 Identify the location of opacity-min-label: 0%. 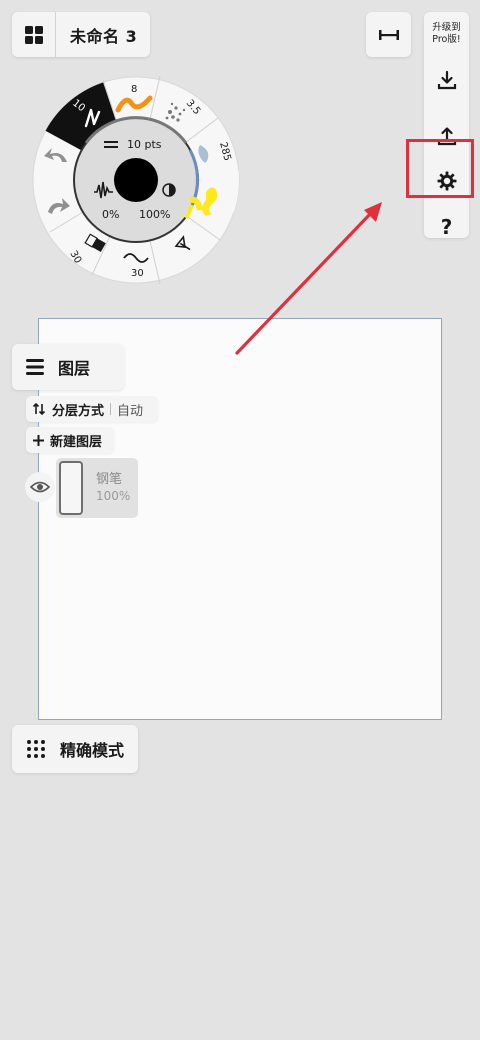
(110, 214).